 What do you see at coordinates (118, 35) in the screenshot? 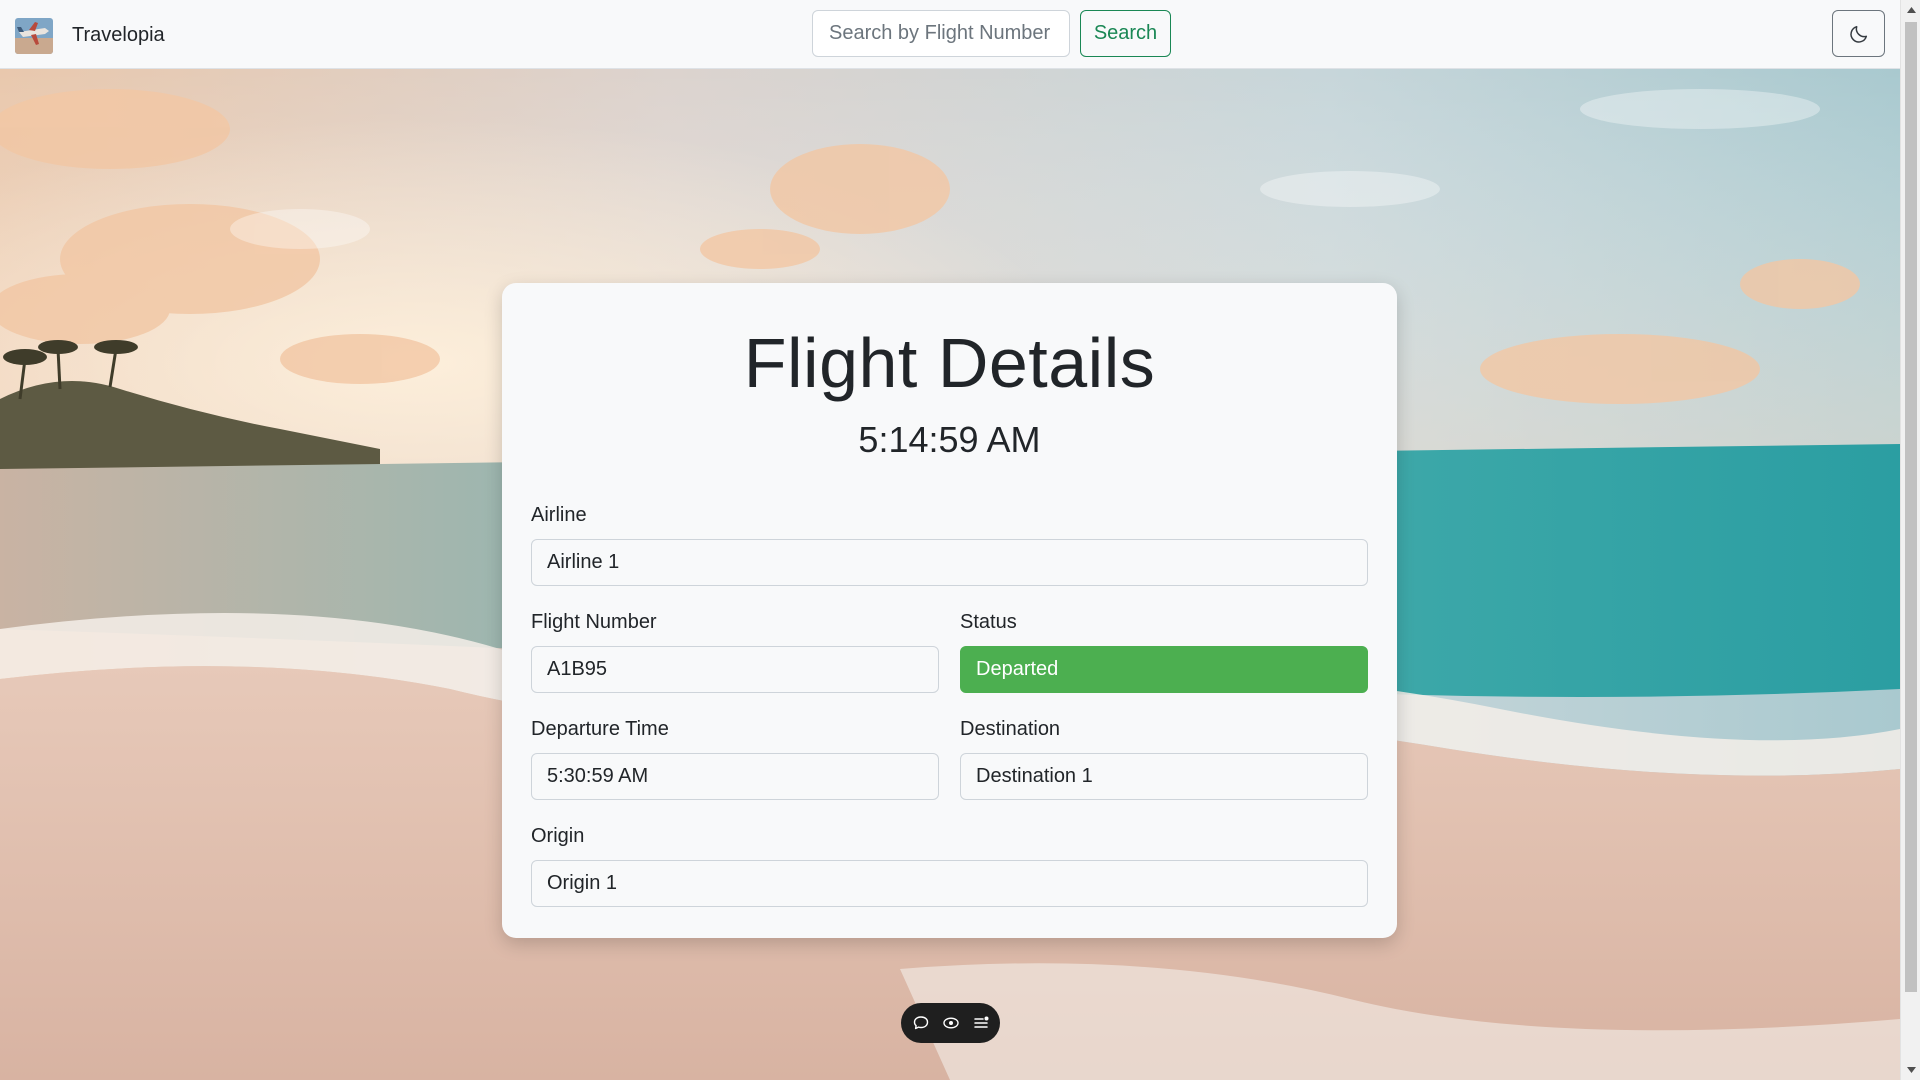
I see `brand-name: Travelopia` at bounding box center [118, 35].